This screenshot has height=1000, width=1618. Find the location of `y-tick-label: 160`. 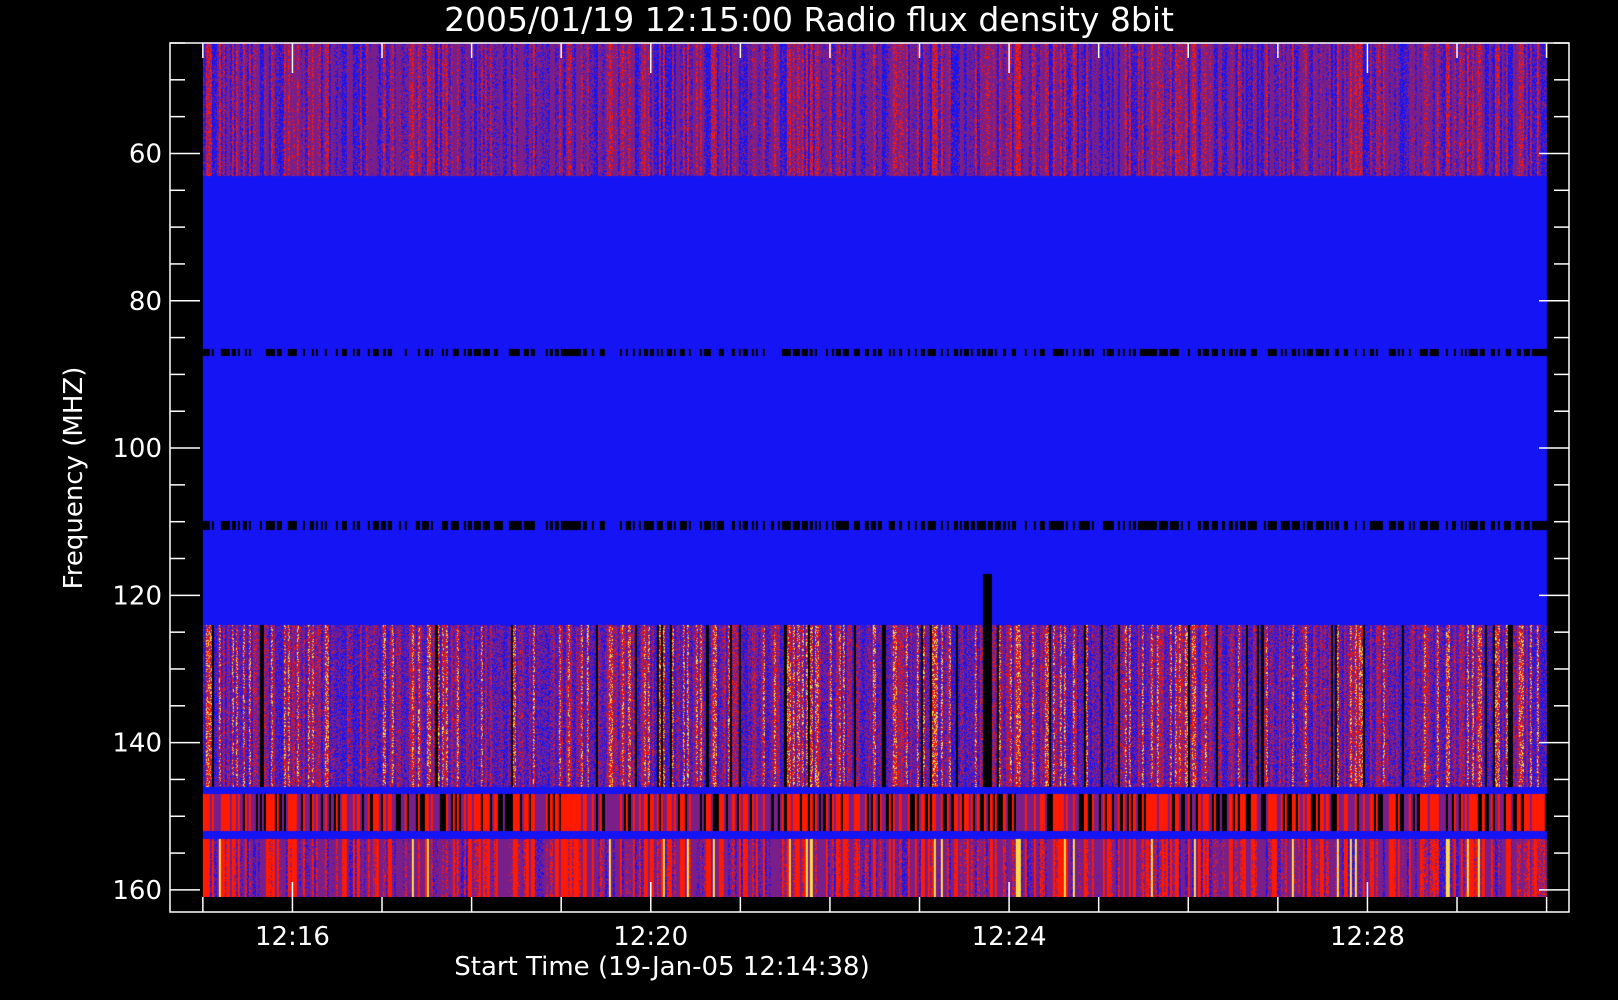

y-tick-label: 160 is located at coordinates (137, 891).